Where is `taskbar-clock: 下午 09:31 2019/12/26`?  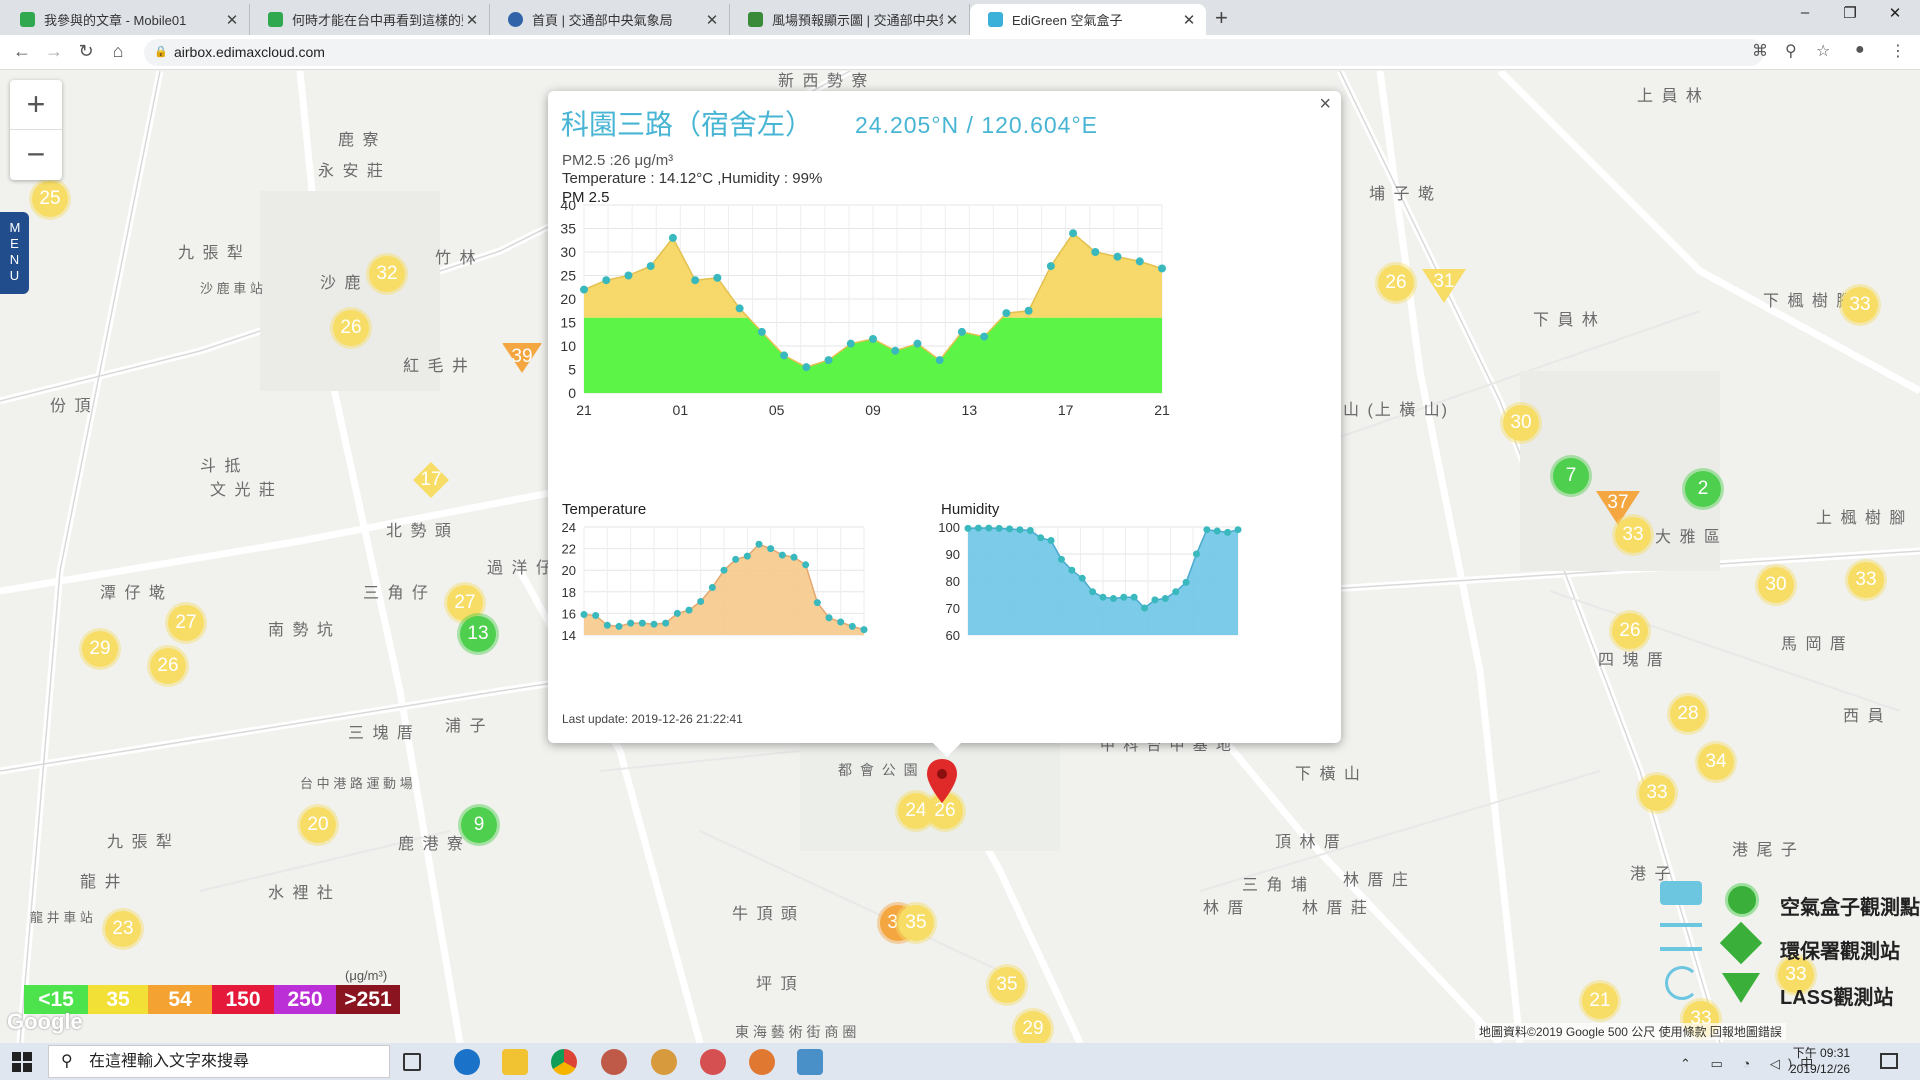
taskbar-clock: 下午 09:31 2019/12/26 is located at coordinates (1820, 1061).